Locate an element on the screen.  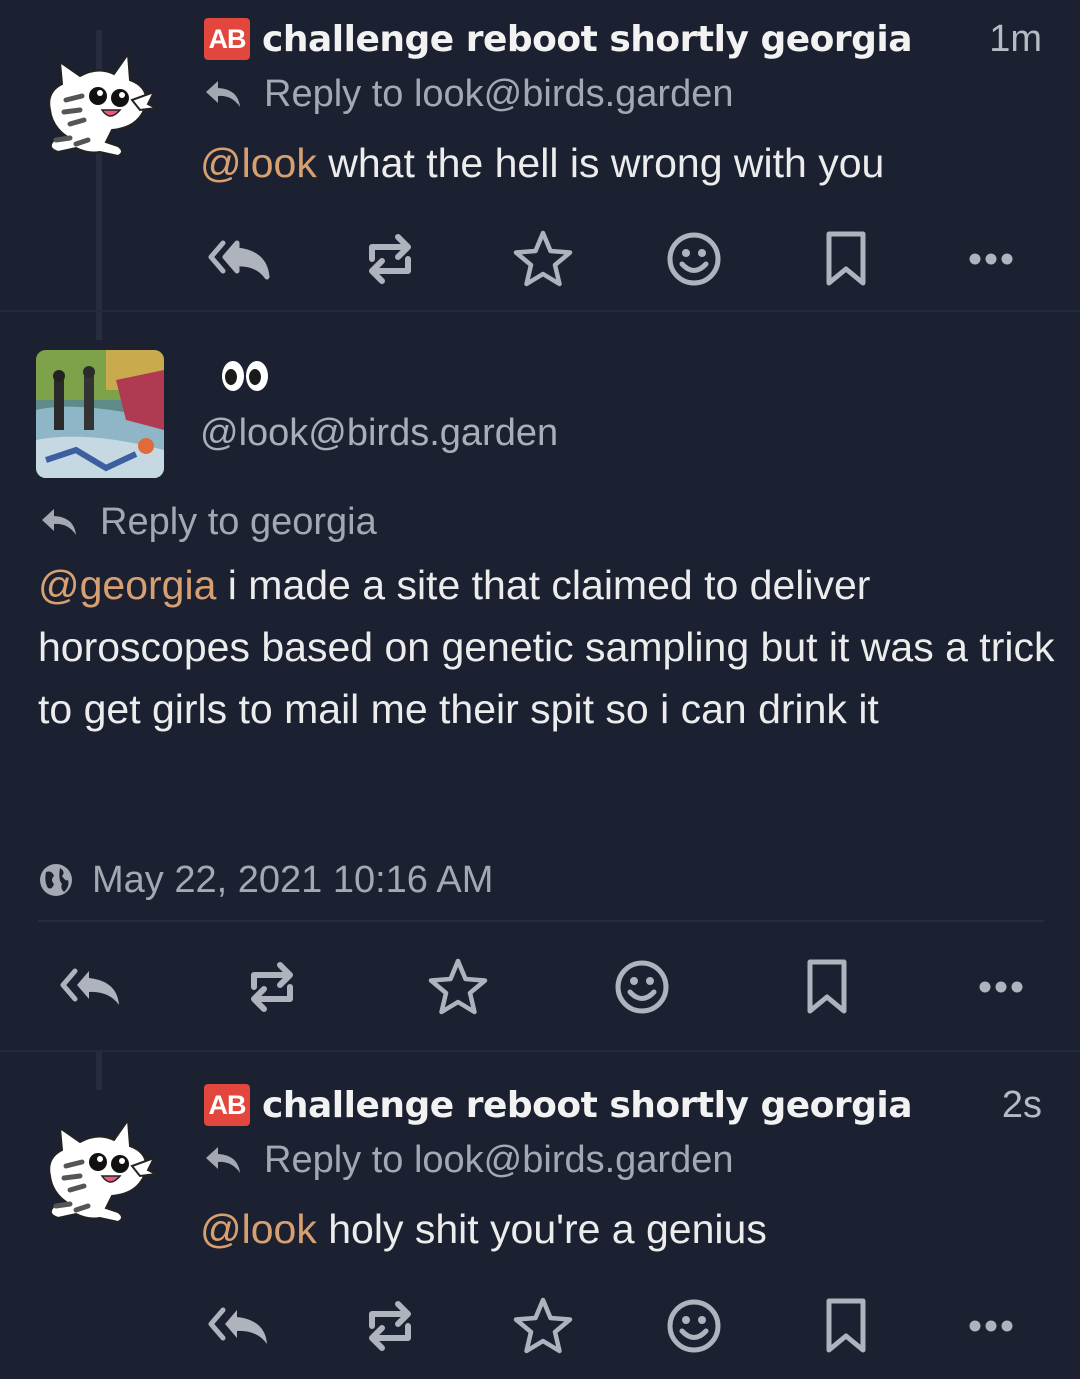
display-name-emoji is located at coordinates (245, 380).